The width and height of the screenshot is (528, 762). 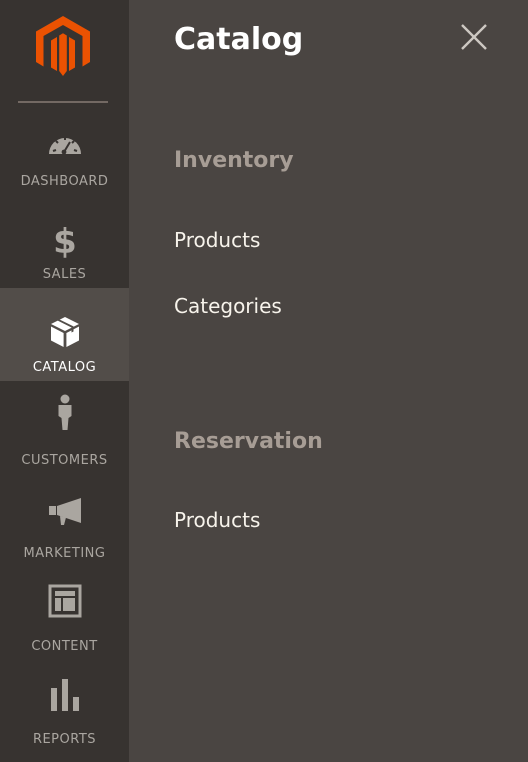 I want to click on sidebar-item-label: MARKETING, so click(x=64, y=553).